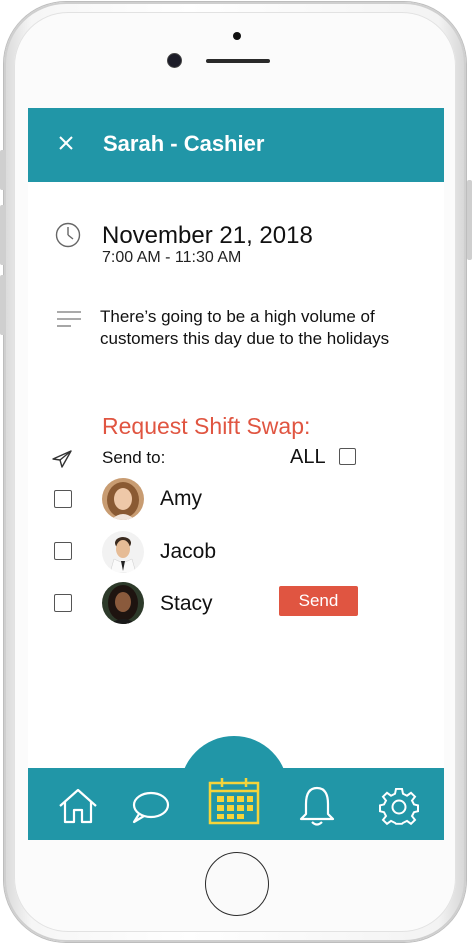  What do you see at coordinates (134, 457) in the screenshot?
I see `send-to-label: Send to:` at bounding box center [134, 457].